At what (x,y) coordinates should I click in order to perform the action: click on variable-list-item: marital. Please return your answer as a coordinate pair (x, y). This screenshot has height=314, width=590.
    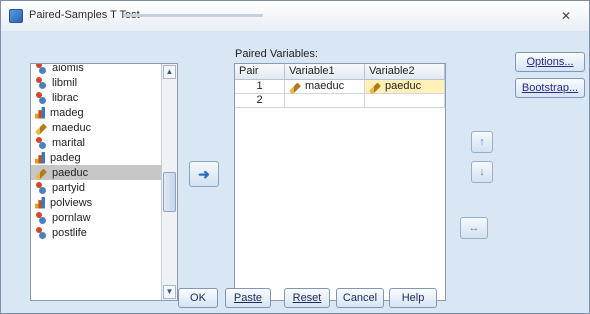
    Looking at the image, I should click on (96, 142).